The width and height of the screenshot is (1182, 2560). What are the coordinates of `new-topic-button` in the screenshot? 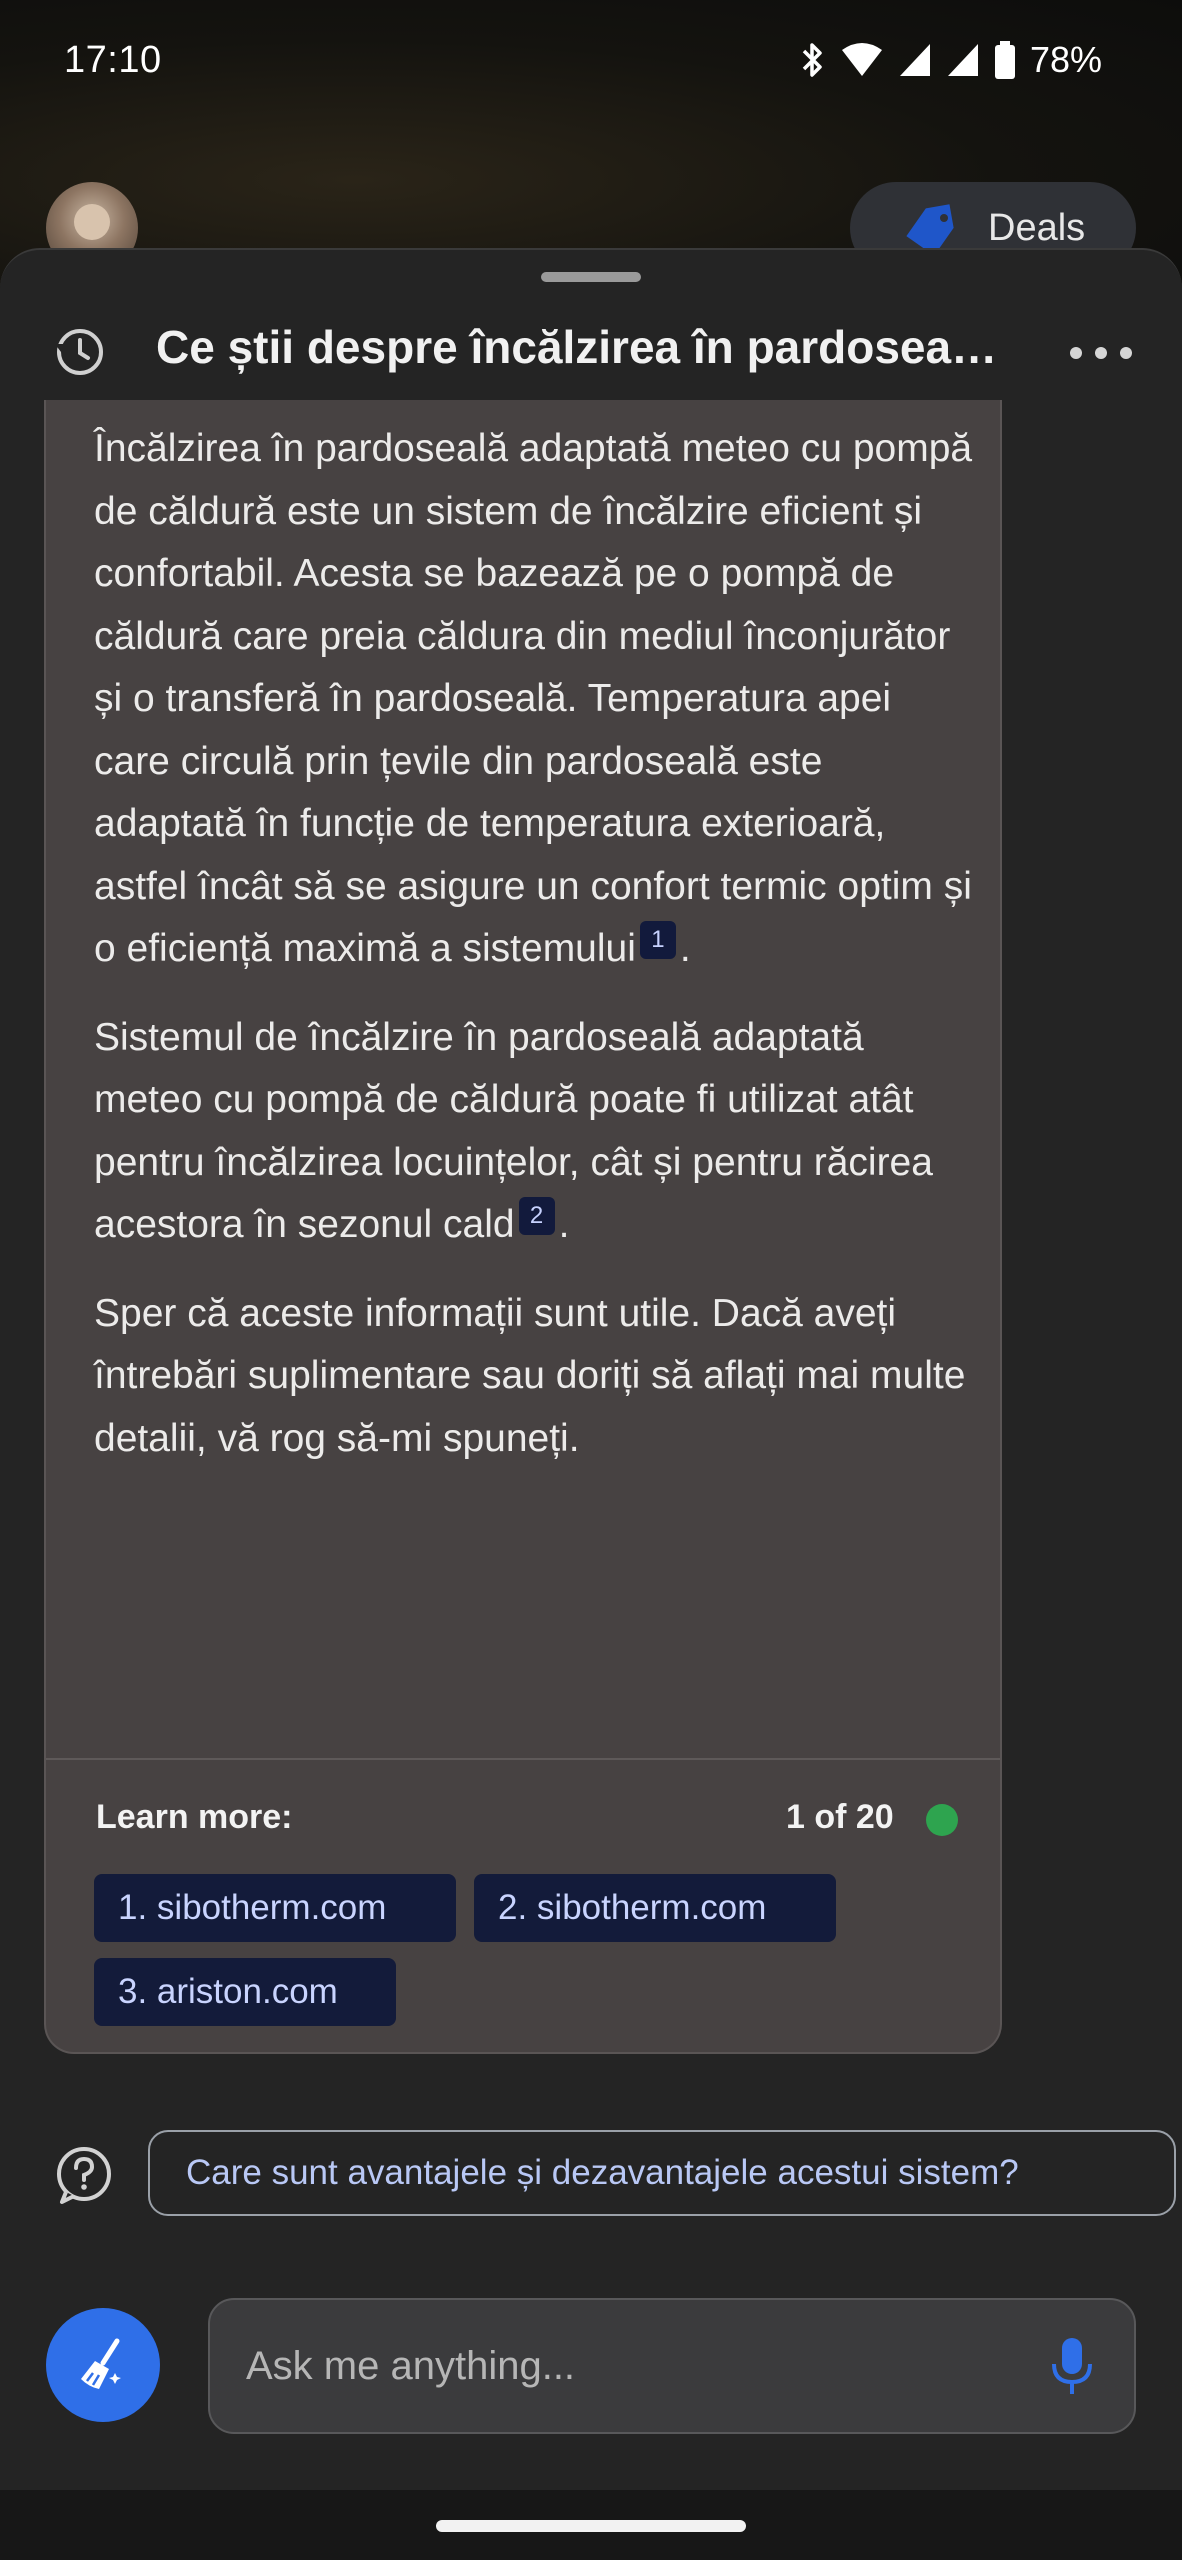 It's located at (103, 2365).